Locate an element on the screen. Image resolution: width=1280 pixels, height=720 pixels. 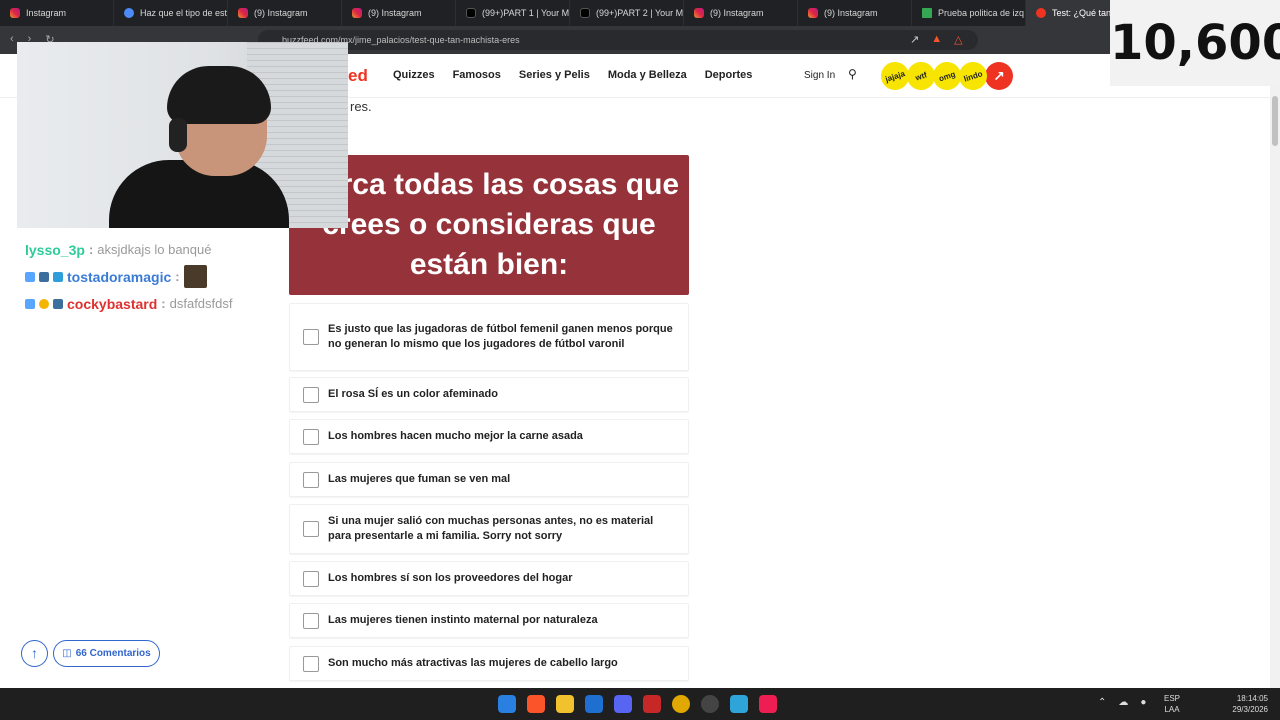
comments-label: 66 Comentarios is located at coordinates (113, 653).